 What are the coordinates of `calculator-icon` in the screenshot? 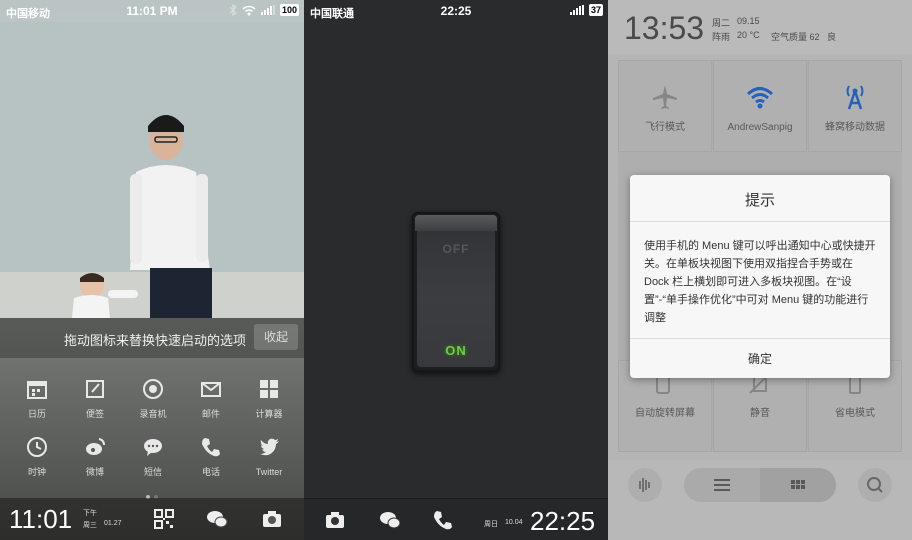 It's located at (269, 389).